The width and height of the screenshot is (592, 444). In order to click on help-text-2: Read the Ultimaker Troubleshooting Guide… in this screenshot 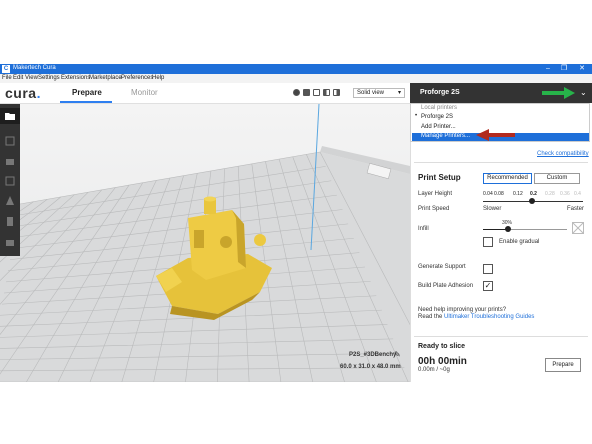, I will do `click(476, 317)`.